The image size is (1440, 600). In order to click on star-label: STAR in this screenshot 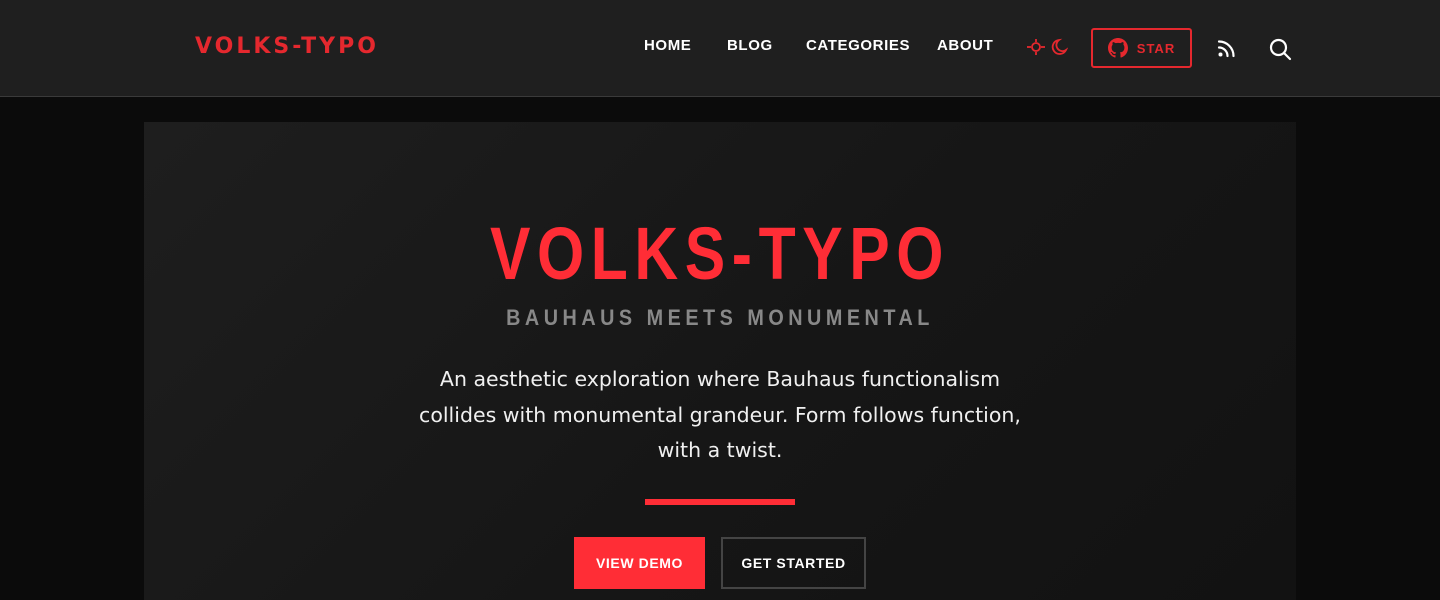, I will do `click(1156, 48)`.